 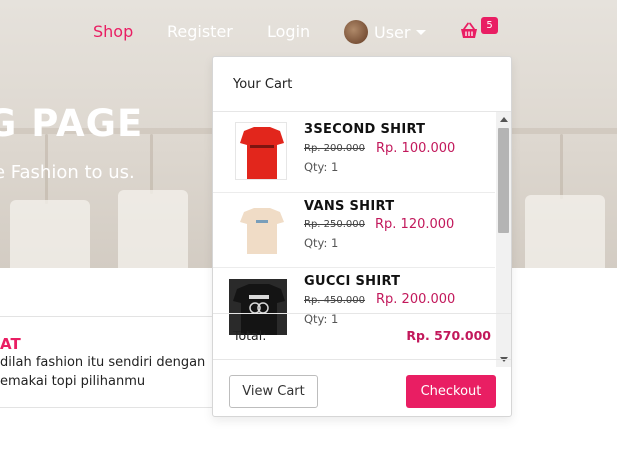 I want to click on avatar, so click(x=356, y=32).